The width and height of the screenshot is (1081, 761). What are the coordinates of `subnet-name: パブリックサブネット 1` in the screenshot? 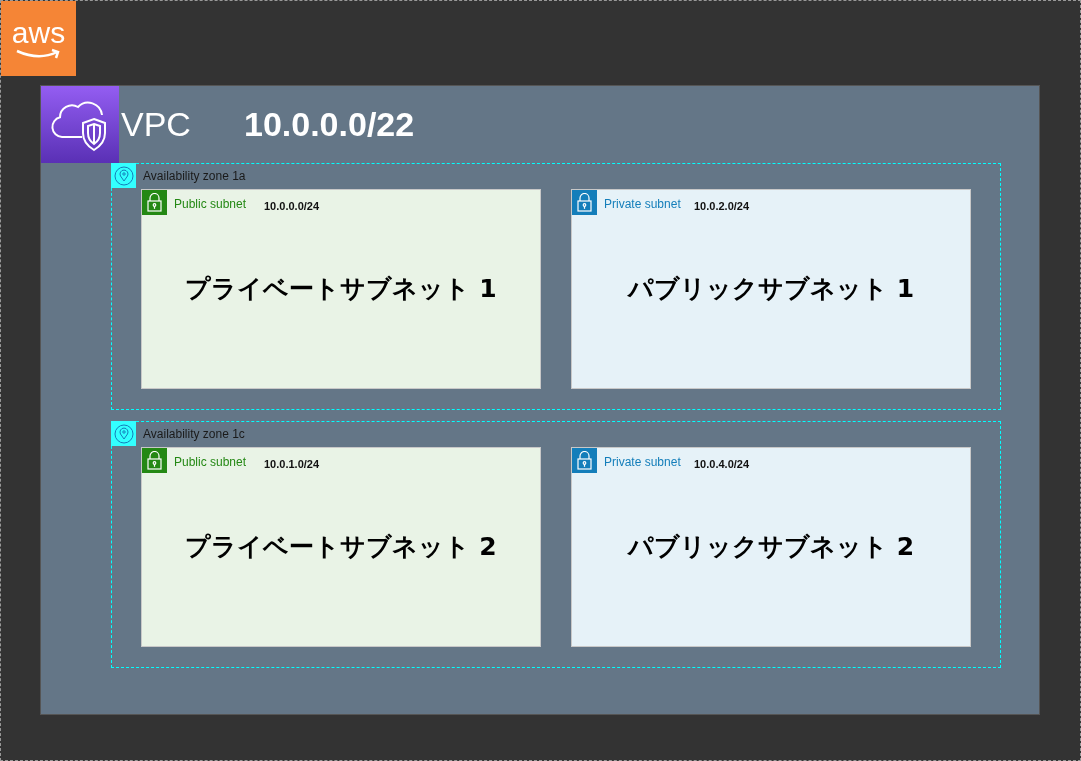 It's located at (771, 289).